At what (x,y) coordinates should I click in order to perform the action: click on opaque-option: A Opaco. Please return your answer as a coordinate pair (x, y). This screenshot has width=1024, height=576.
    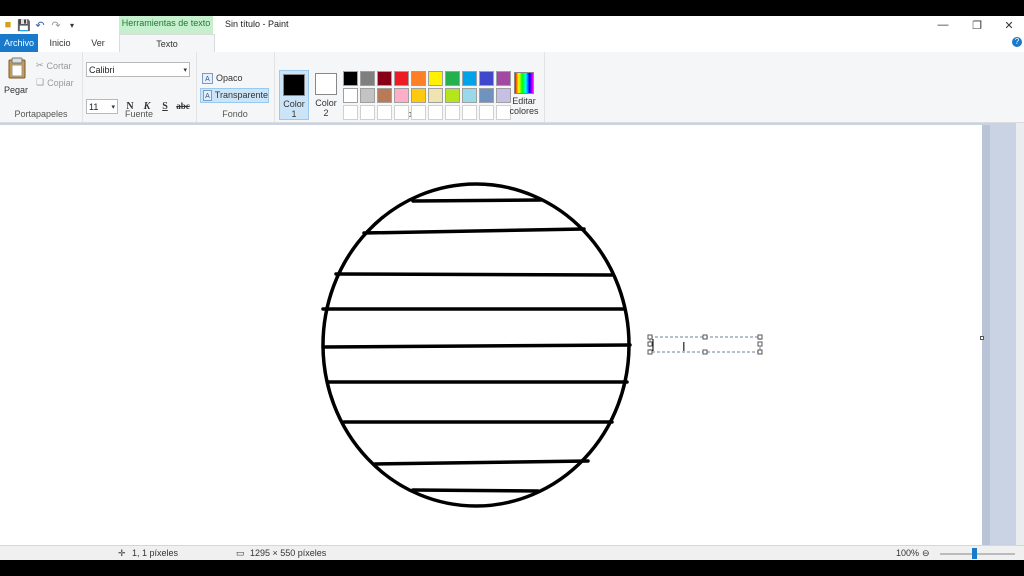
    Looking at the image, I should click on (234, 78).